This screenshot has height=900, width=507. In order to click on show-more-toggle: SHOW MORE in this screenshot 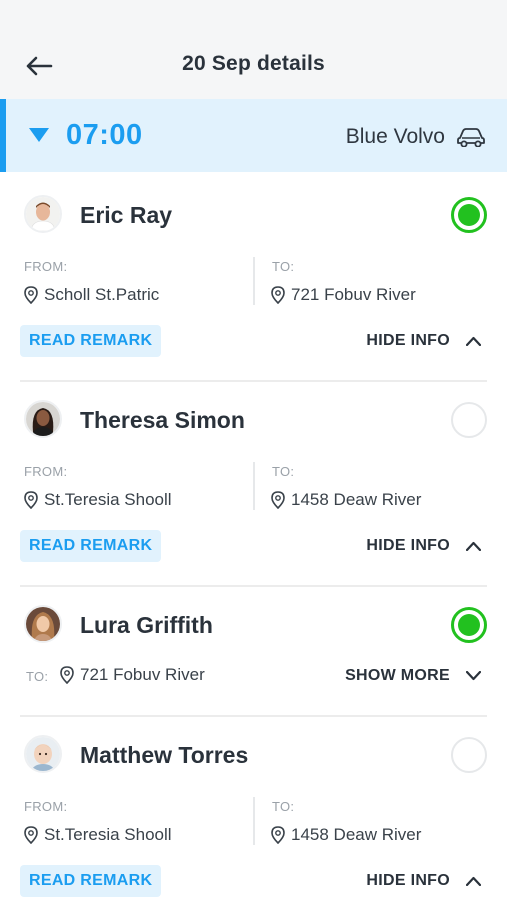, I will do `click(413, 676)`.